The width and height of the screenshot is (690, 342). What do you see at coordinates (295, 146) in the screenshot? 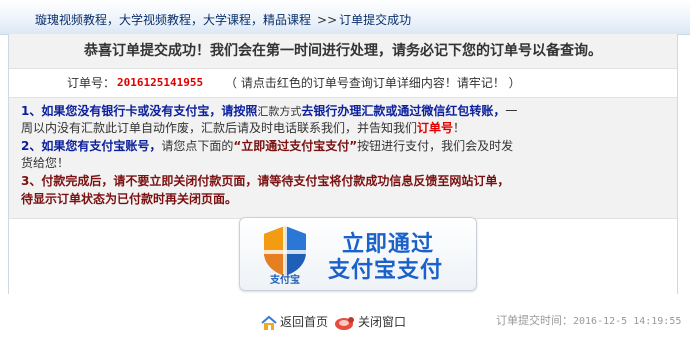
I see `alipay-pay-mention: “立即通过支付宝支付”` at bounding box center [295, 146].